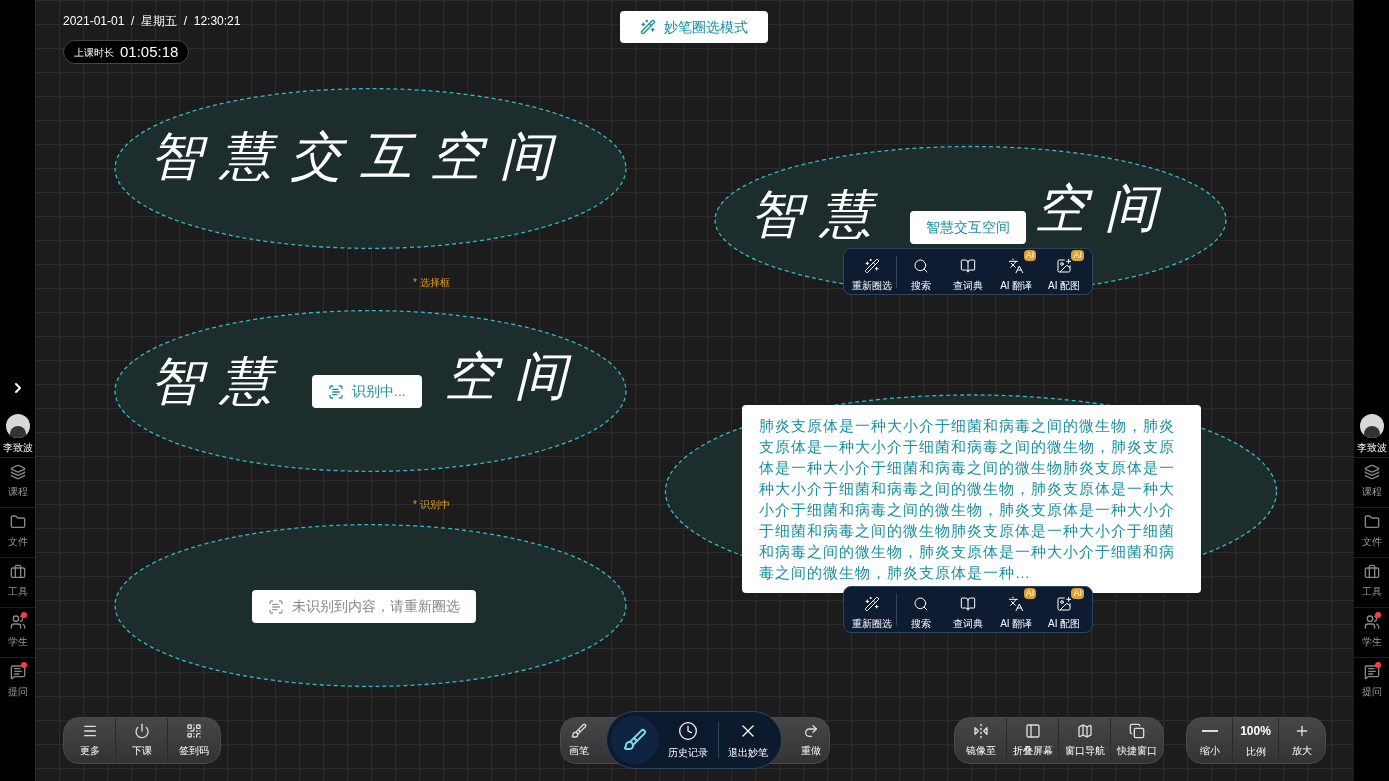 Image resolution: width=1389 pixels, height=781 pixels. Describe the element at coordinates (811, 731) in the screenshot. I see `redo-icon` at that location.